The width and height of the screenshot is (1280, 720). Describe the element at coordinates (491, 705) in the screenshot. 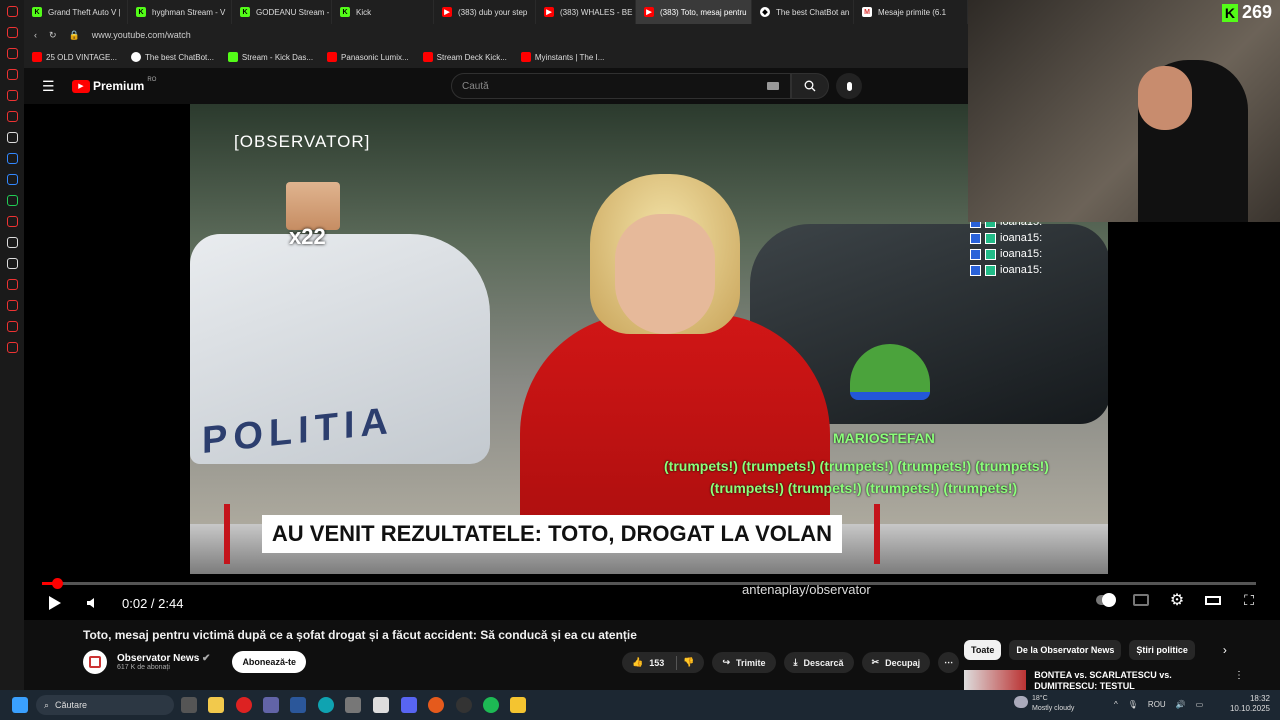

I see `spotify-icon` at that location.